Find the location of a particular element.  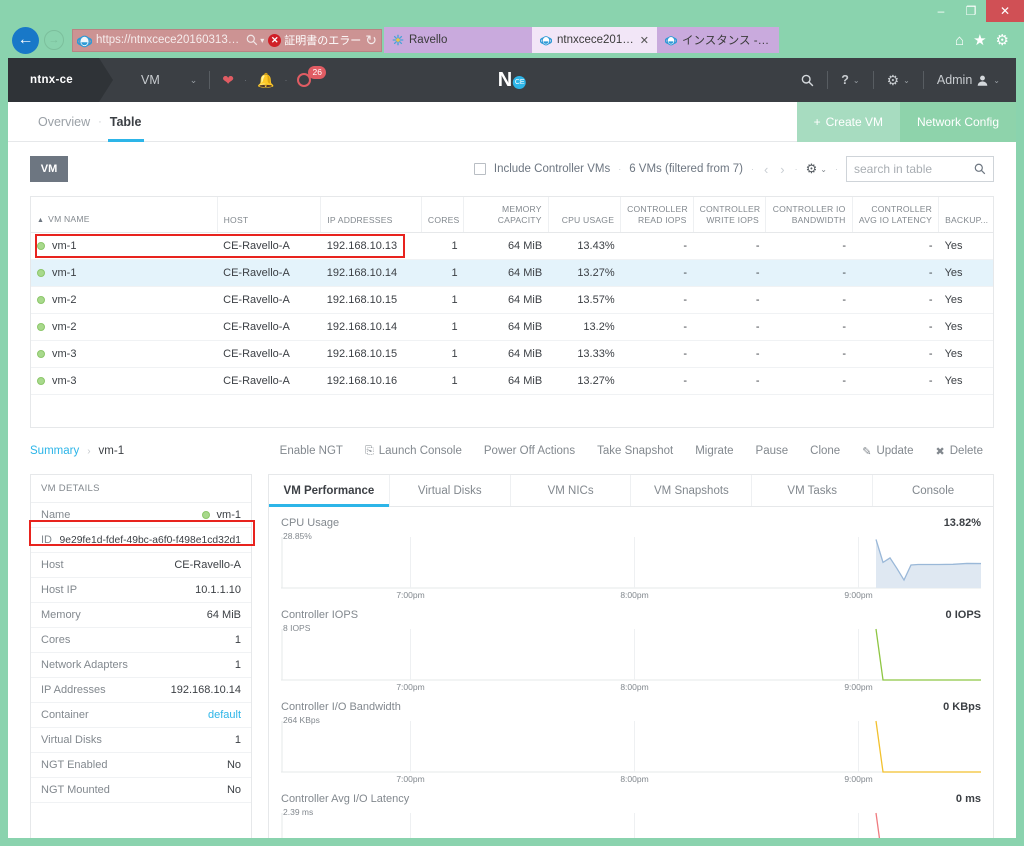

tab-virtual-disks: Virtual Disks is located at coordinates (450, 490).